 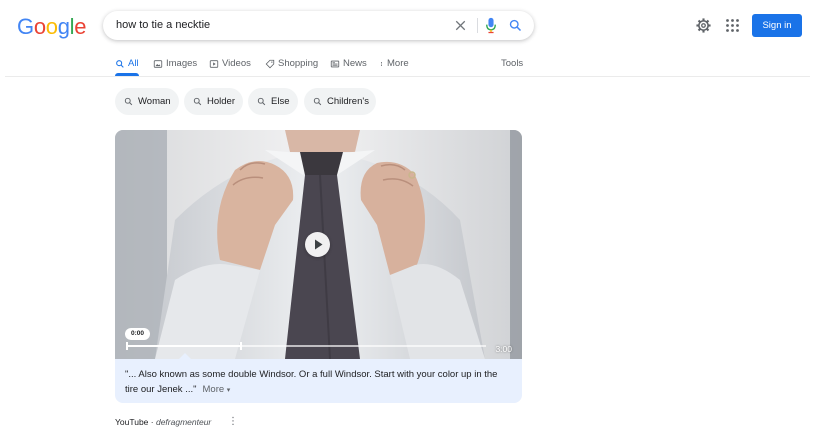 What do you see at coordinates (221, 101) in the screenshot?
I see `chip-label: Holder` at bounding box center [221, 101].